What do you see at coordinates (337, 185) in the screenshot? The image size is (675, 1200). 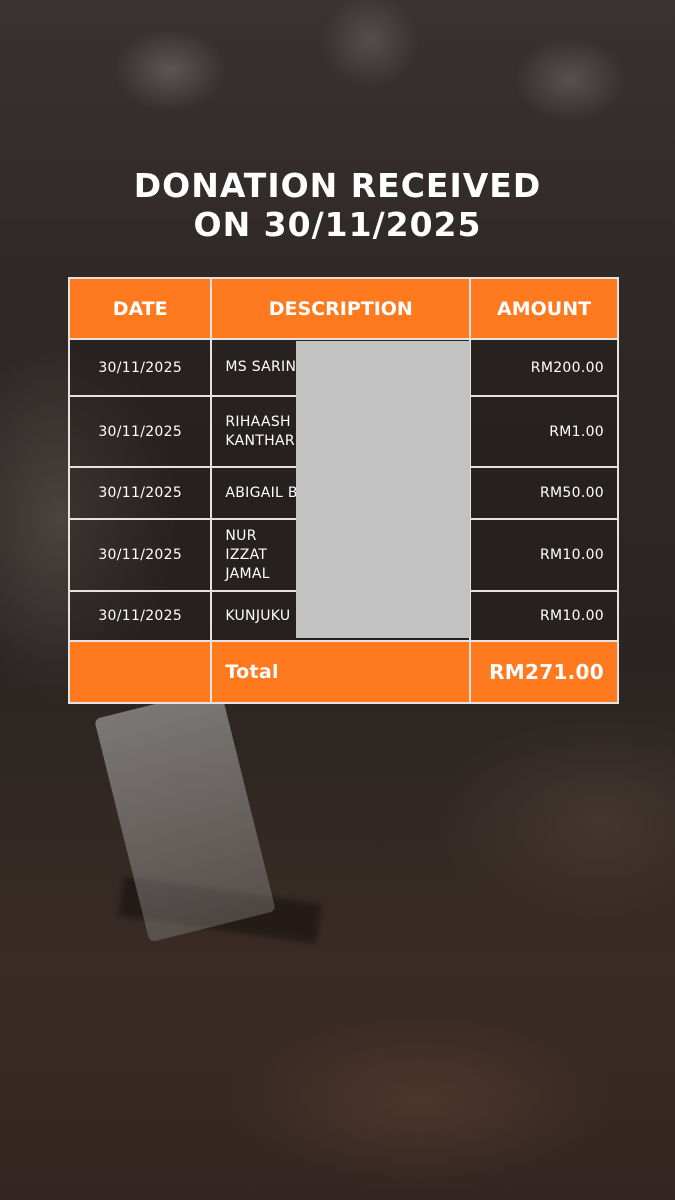 I see `title-line-1: DONATION RECEIVED` at bounding box center [337, 185].